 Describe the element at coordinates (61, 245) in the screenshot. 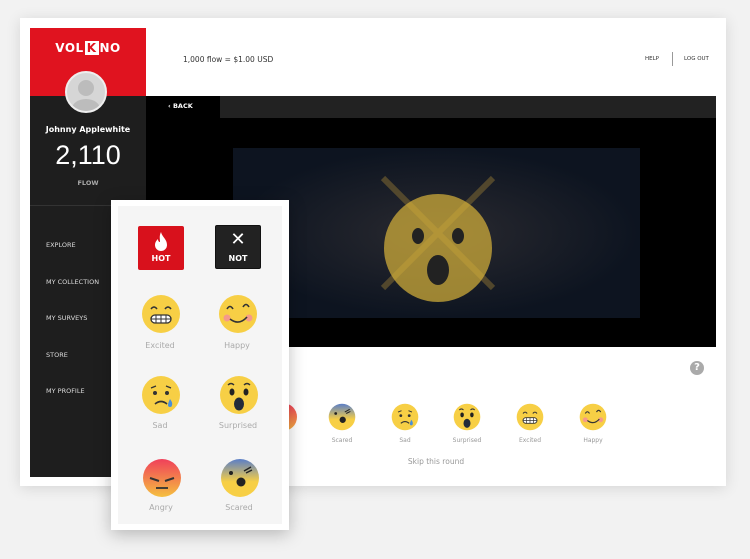

I see `sidebar-item-explore: EXPLORE` at that location.